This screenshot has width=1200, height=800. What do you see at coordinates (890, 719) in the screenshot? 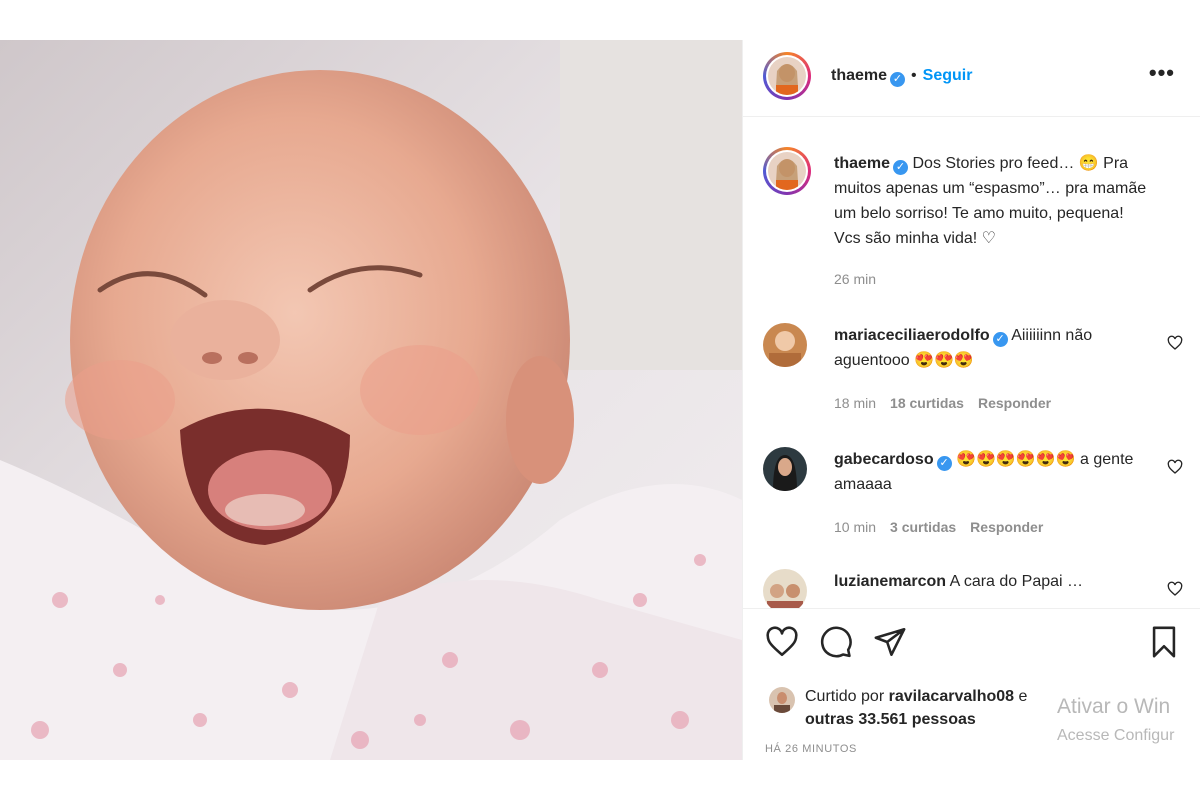
I see `likes-others: outras 33.561 pessoas` at bounding box center [890, 719].